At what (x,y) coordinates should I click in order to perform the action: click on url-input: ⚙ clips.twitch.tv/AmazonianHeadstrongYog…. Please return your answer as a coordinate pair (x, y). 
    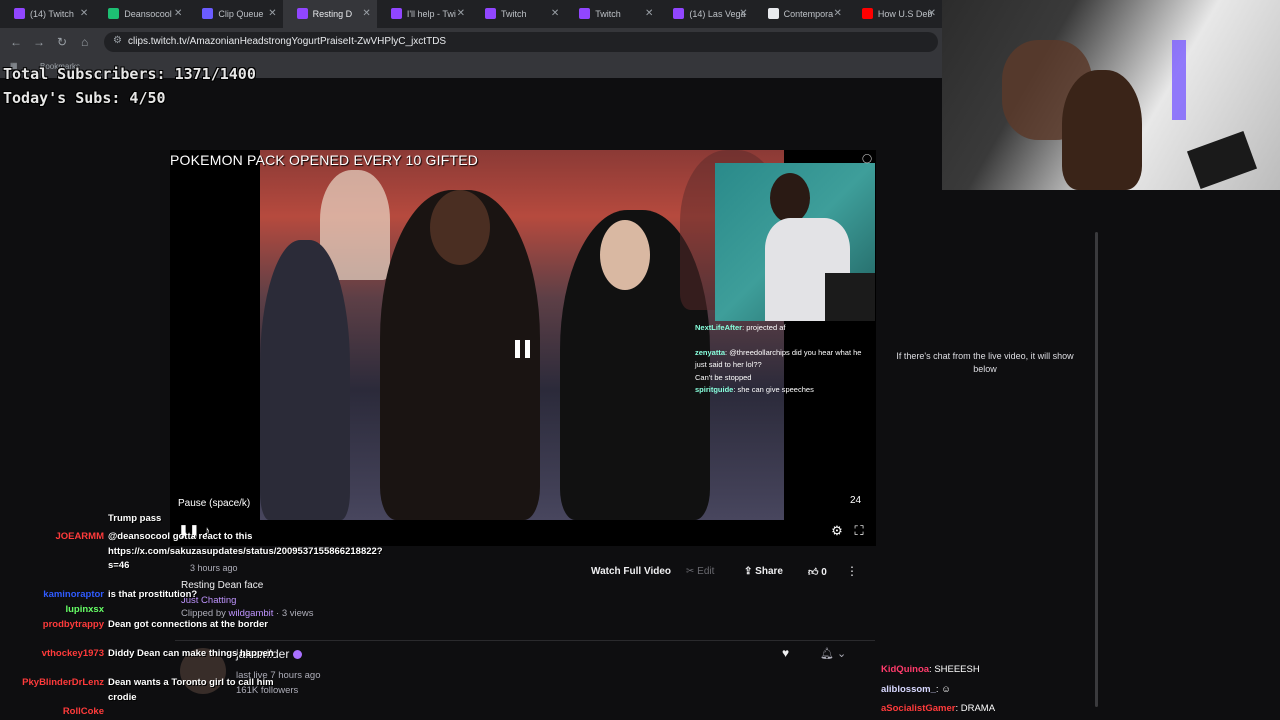
    Looking at the image, I should click on (521, 42).